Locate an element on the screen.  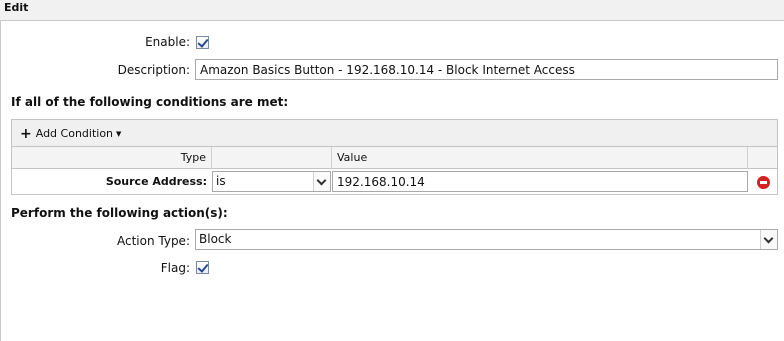
actions-section-title: Perform the following action(s): is located at coordinates (119, 213).